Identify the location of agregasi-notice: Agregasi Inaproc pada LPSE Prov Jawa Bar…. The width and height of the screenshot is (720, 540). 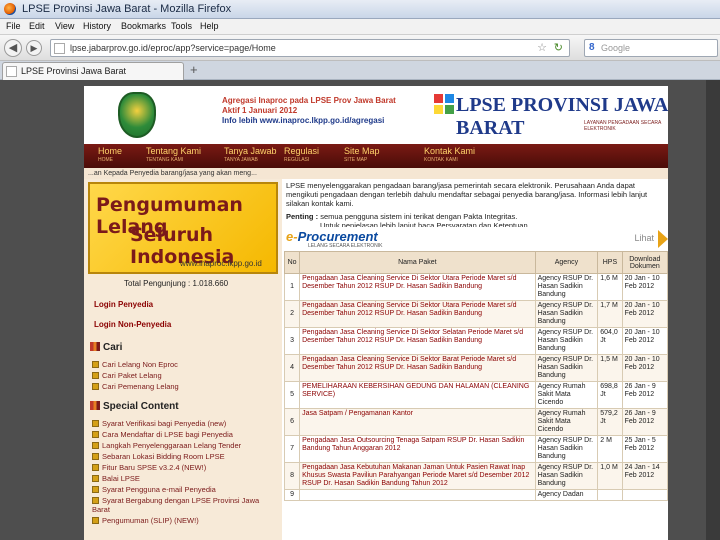
(309, 111).